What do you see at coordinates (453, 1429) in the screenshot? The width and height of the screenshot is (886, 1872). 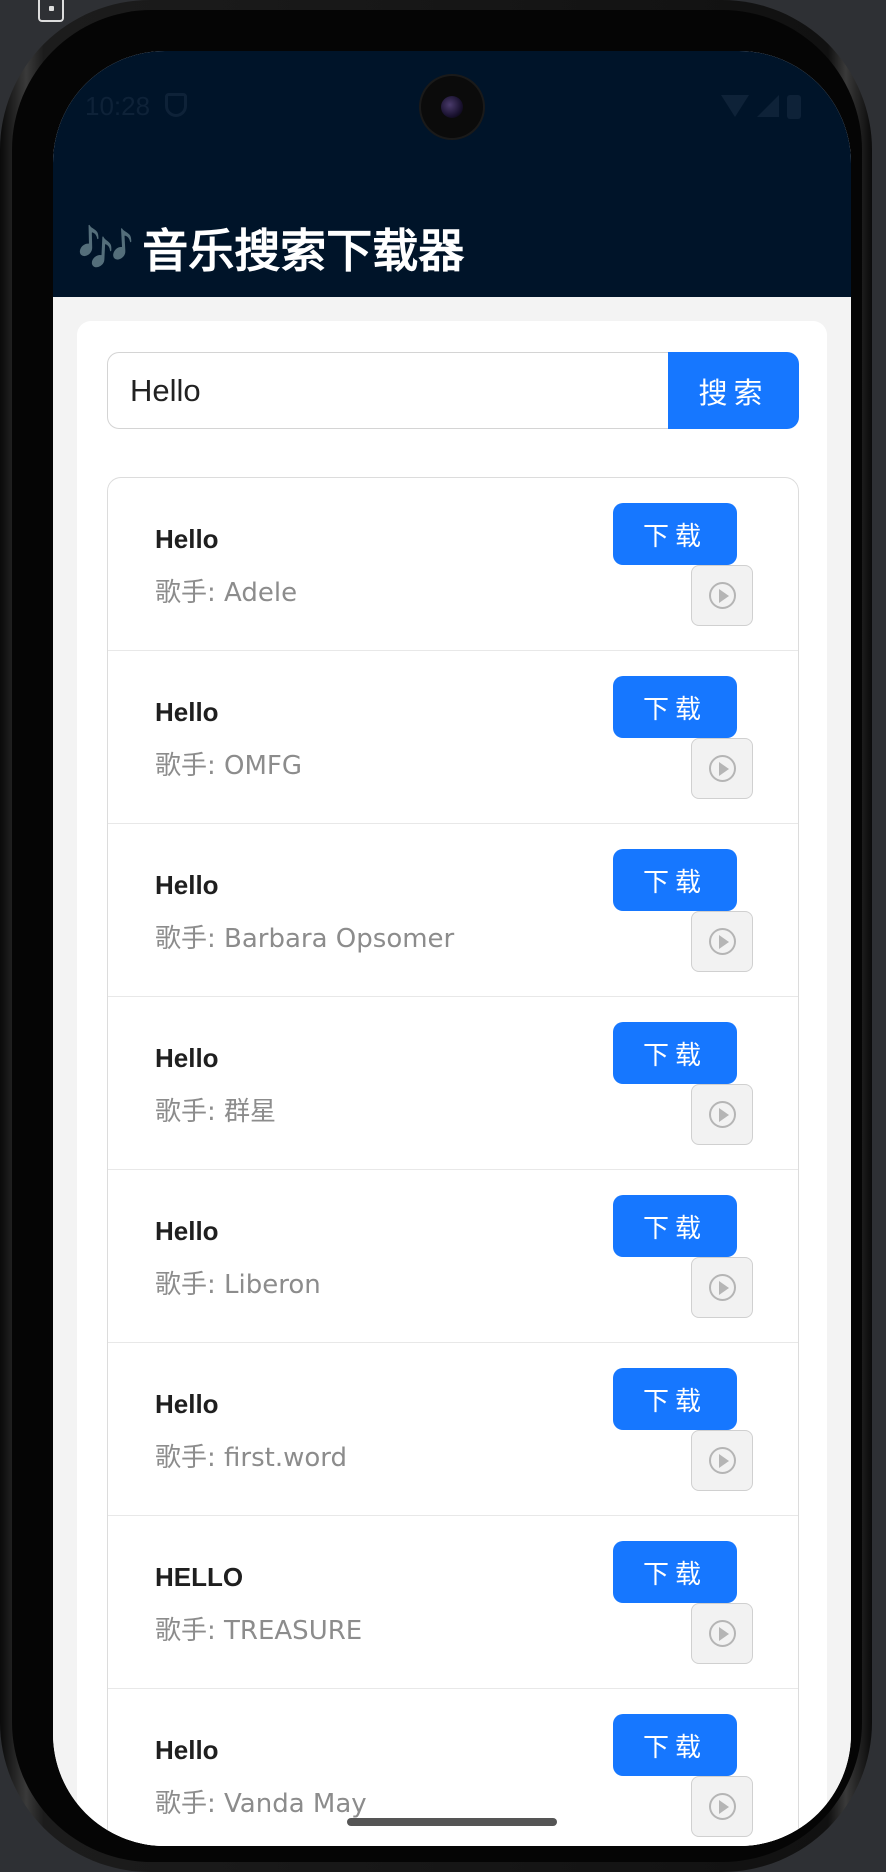 I see `list-item: Hello 歌手: first.word 下载` at bounding box center [453, 1429].